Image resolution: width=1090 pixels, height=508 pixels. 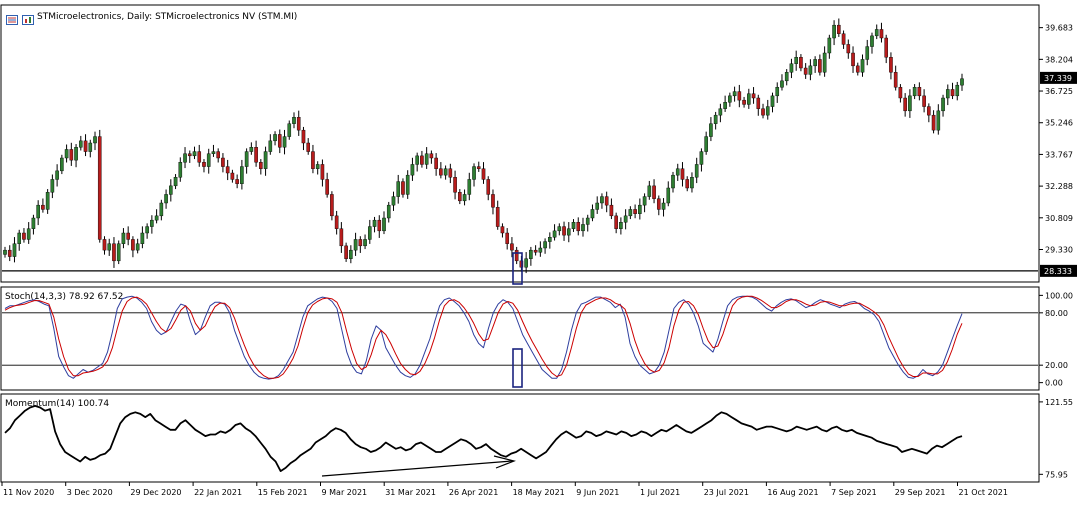 What do you see at coordinates (410, 492) in the screenshot?
I see `x-tick-label: 31 Mar 2021` at bounding box center [410, 492].